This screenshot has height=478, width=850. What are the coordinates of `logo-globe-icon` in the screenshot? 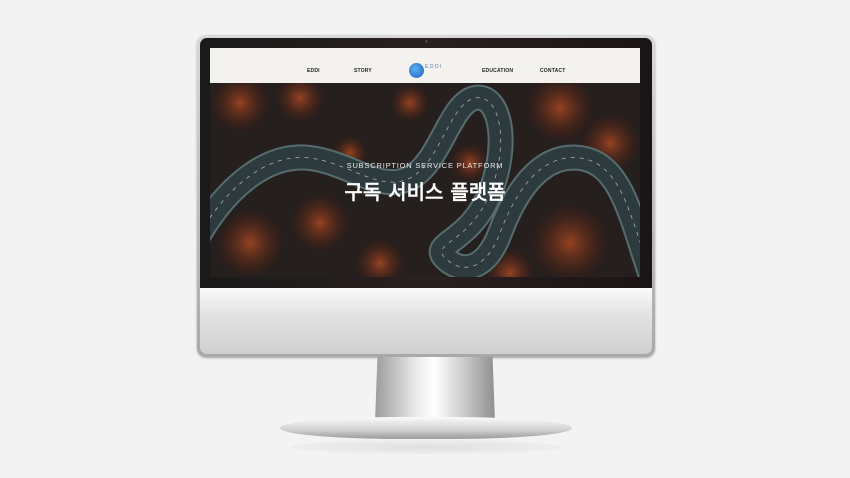 It's located at (416, 70).